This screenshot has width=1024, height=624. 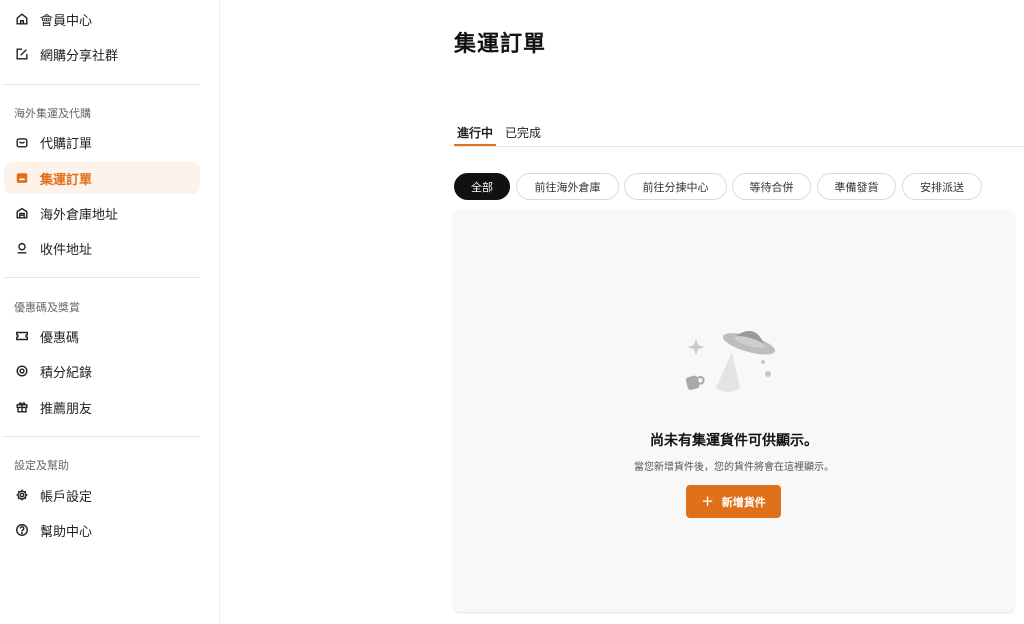 I want to click on filter-chip-preparing-shipment: 準備發貨, so click(x=856, y=186).